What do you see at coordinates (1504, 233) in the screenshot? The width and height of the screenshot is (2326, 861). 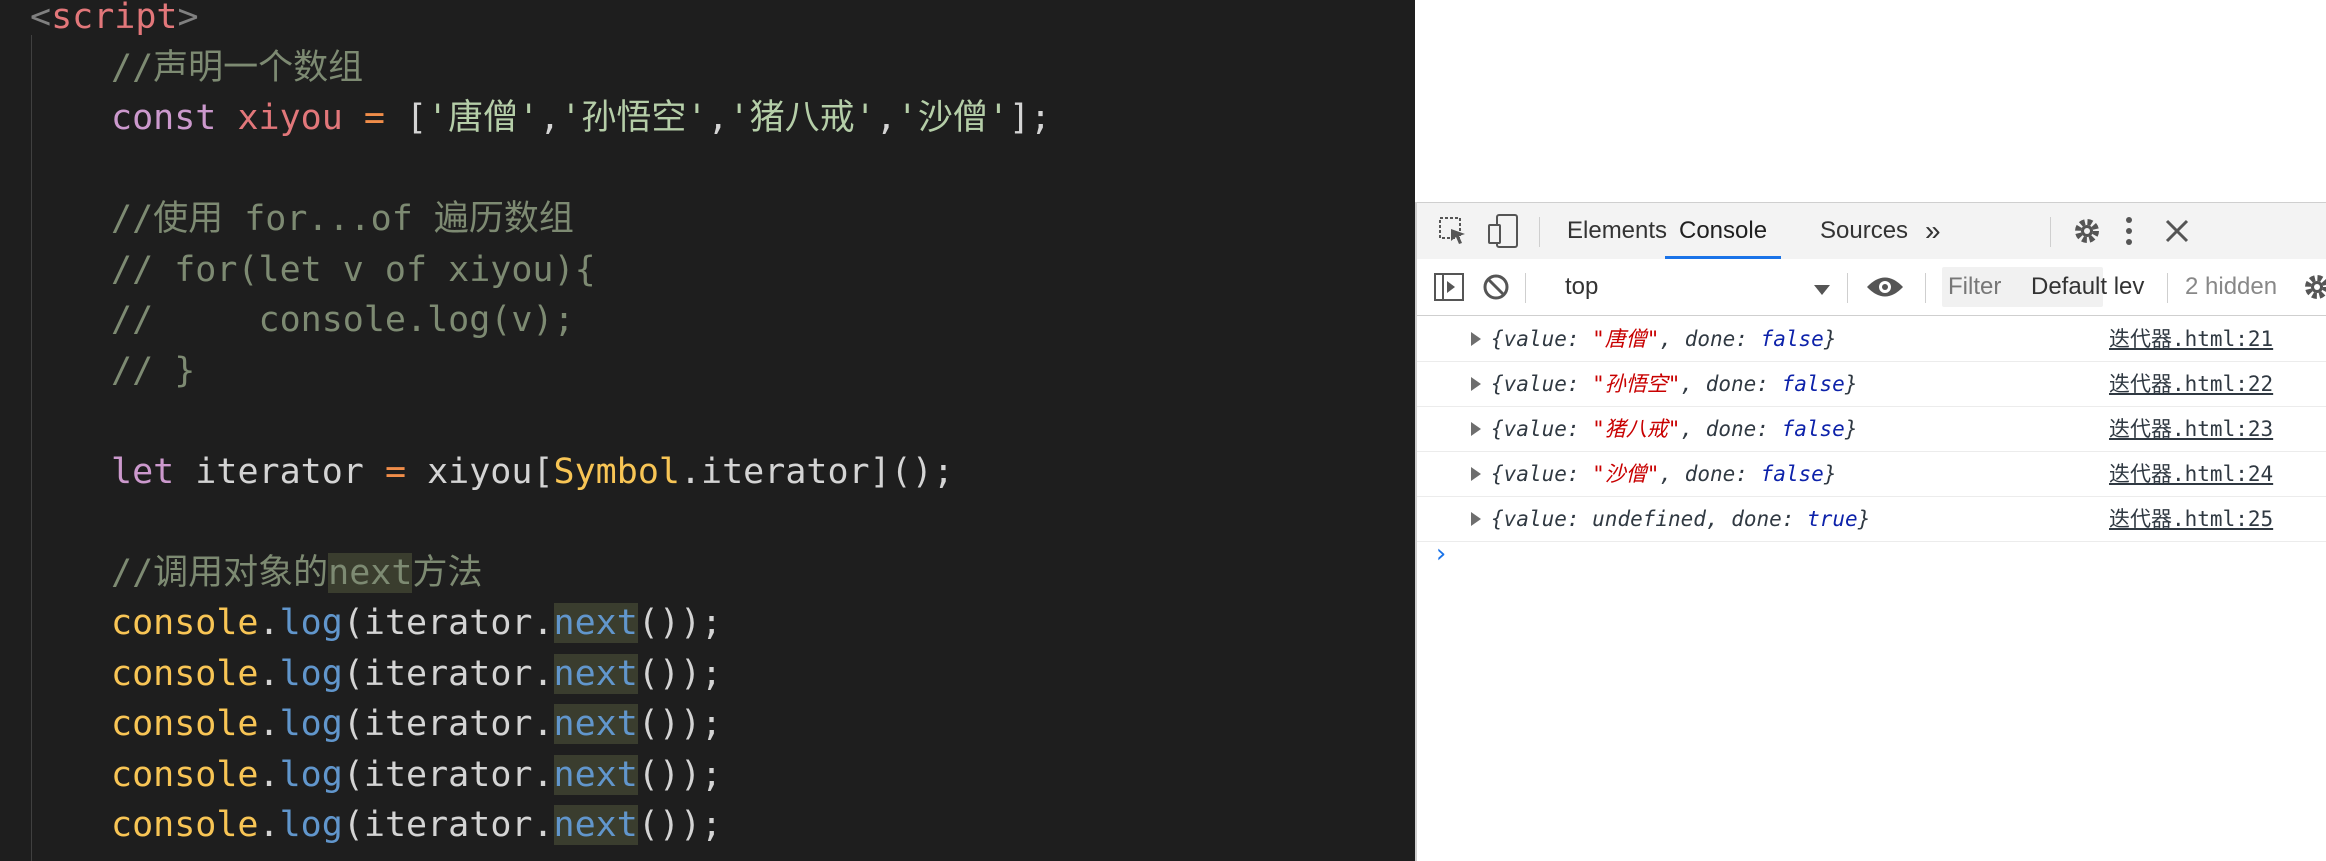 I see `device-toolbar-icon` at bounding box center [1504, 233].